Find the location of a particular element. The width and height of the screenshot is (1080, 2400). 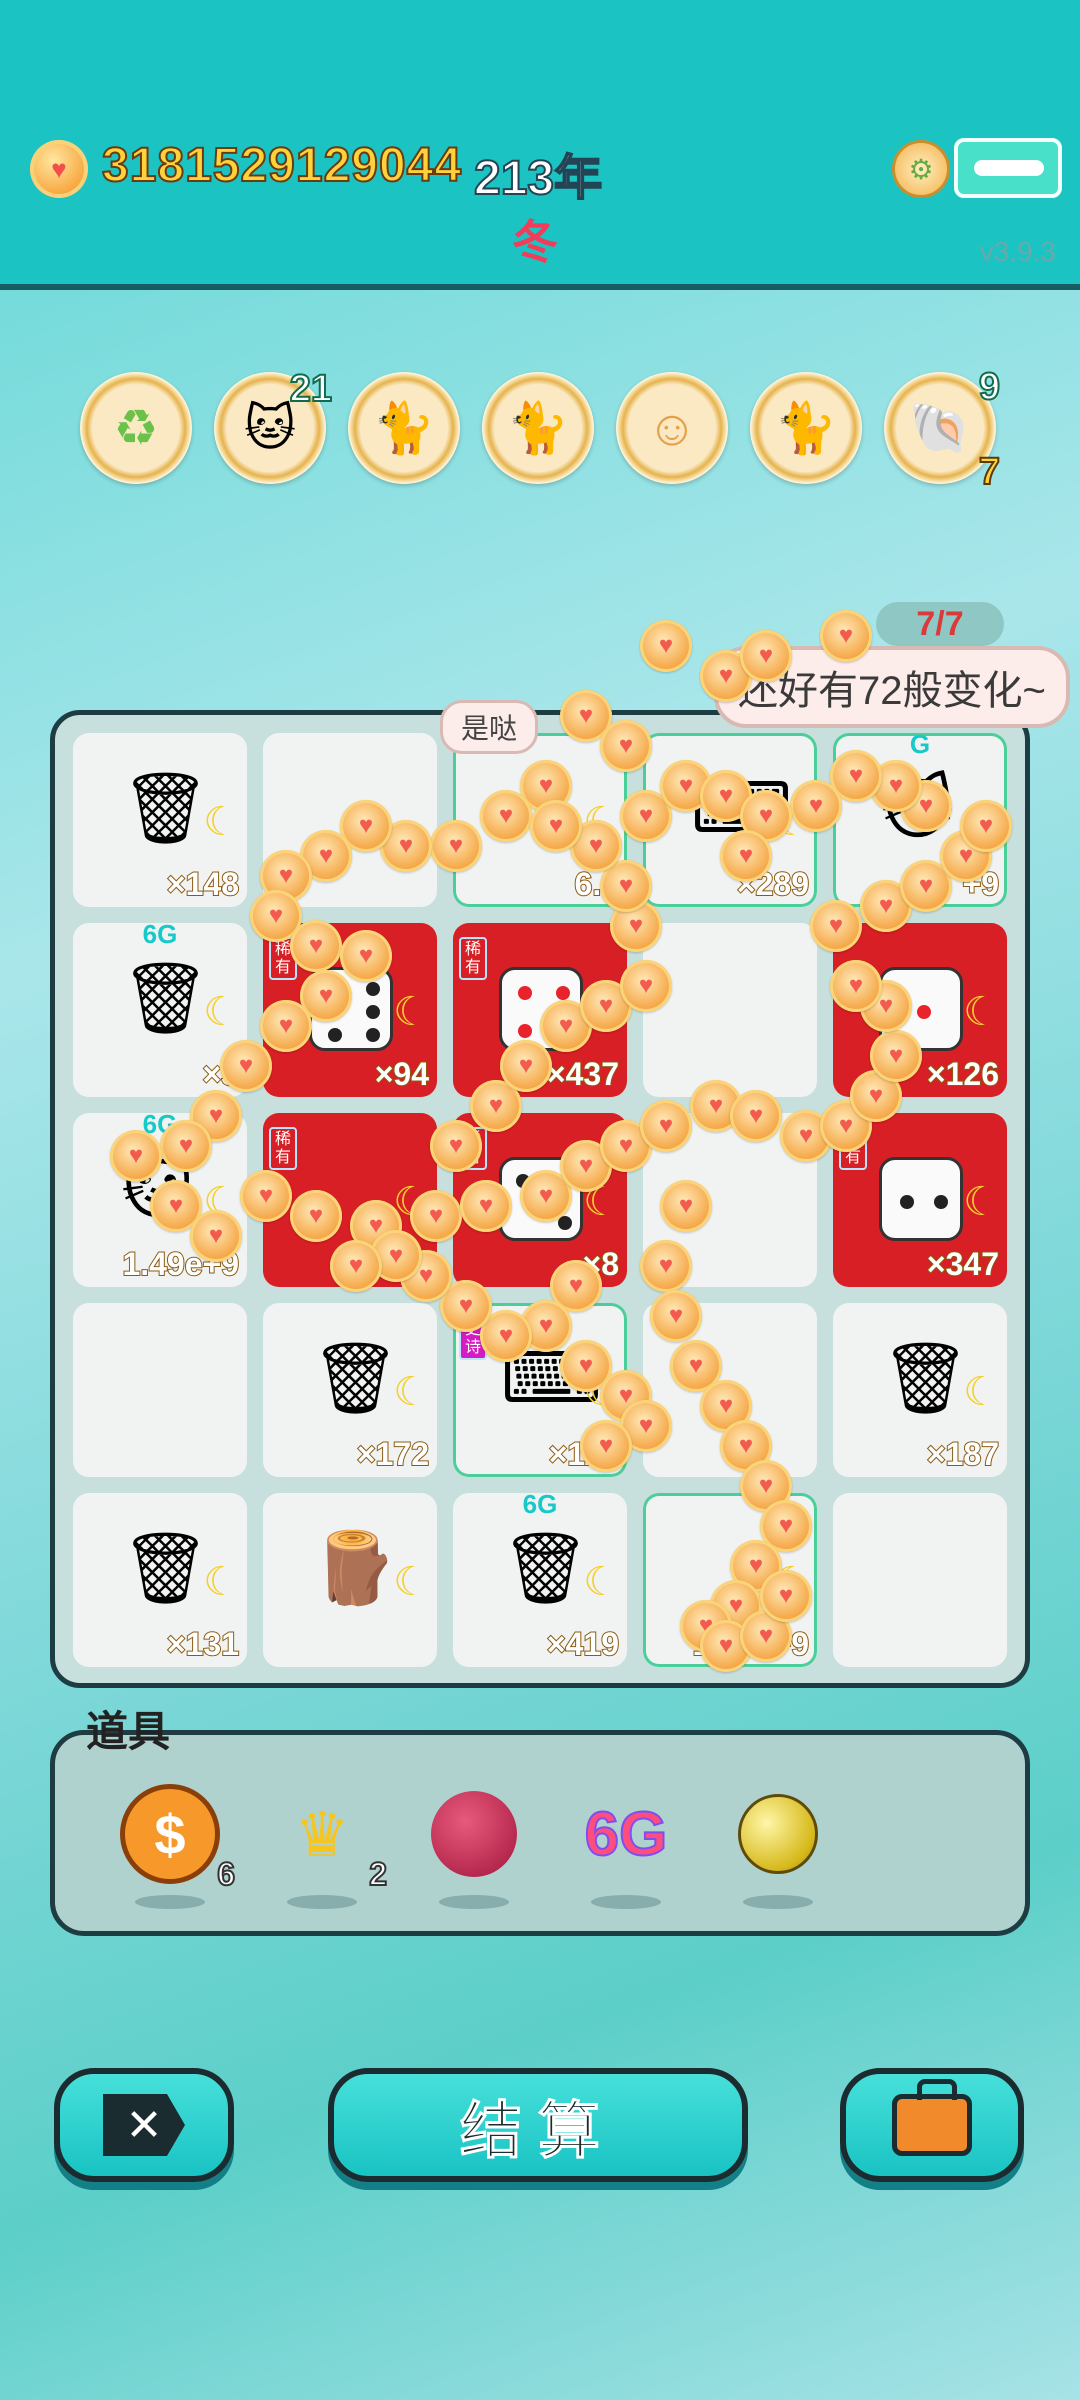

mooncake-relic-icon: ☺ is located at coordinates (672, 428).